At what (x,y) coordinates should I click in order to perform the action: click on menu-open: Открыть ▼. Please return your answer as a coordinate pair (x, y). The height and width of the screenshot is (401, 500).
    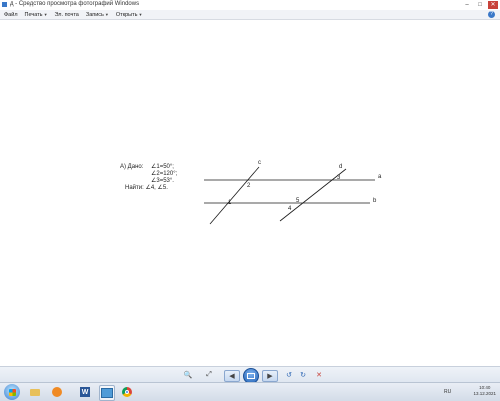
    Looking at the image, I should click on (129, 15).